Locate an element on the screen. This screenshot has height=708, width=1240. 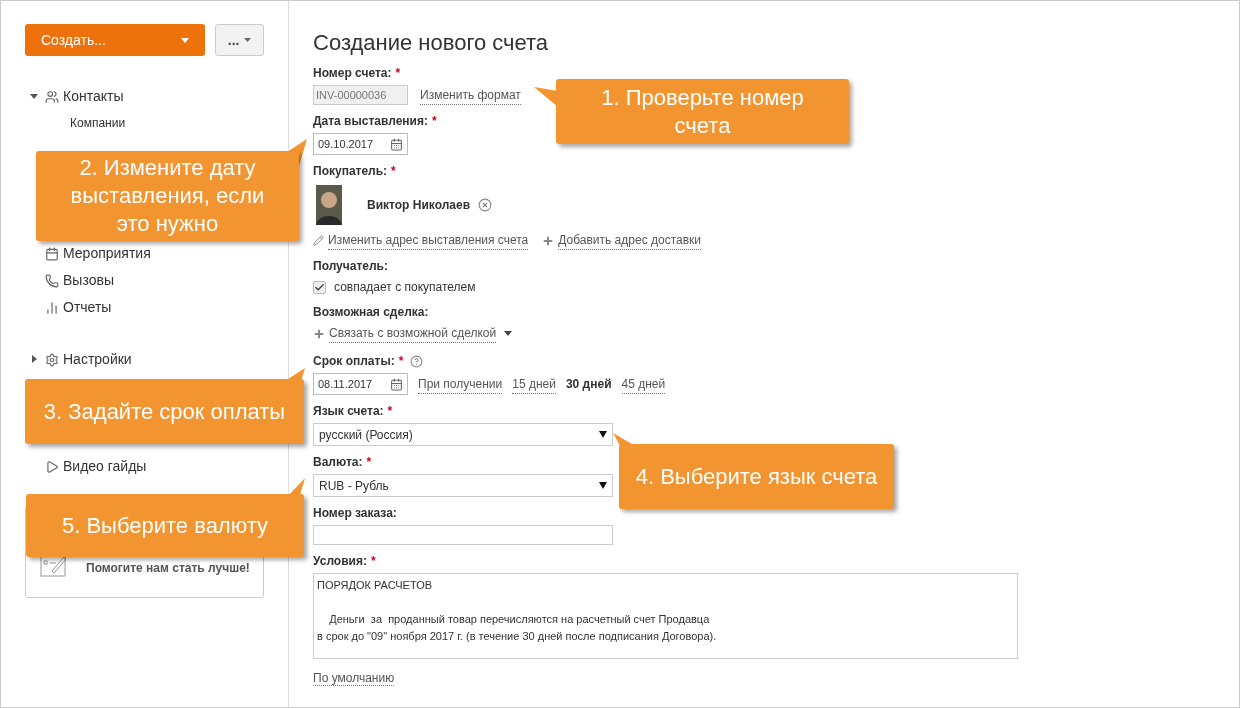
field-label: Возможная сделка: is located at coordinates (371, 312).